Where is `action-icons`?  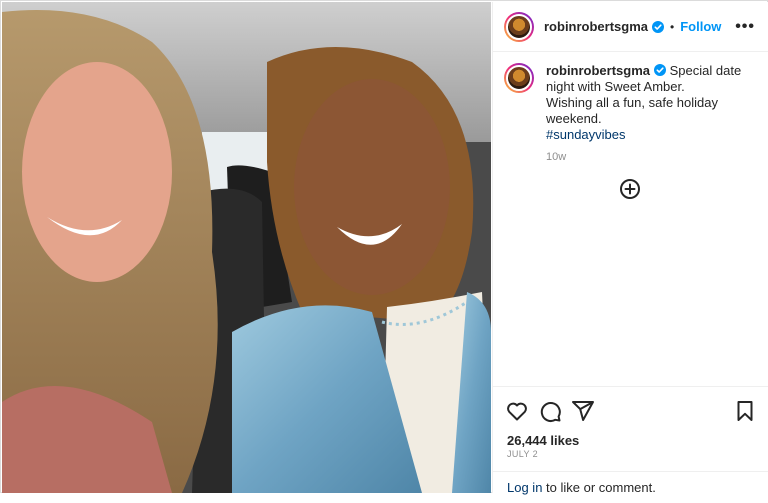
action-icons is located at coordinates (631, 411).